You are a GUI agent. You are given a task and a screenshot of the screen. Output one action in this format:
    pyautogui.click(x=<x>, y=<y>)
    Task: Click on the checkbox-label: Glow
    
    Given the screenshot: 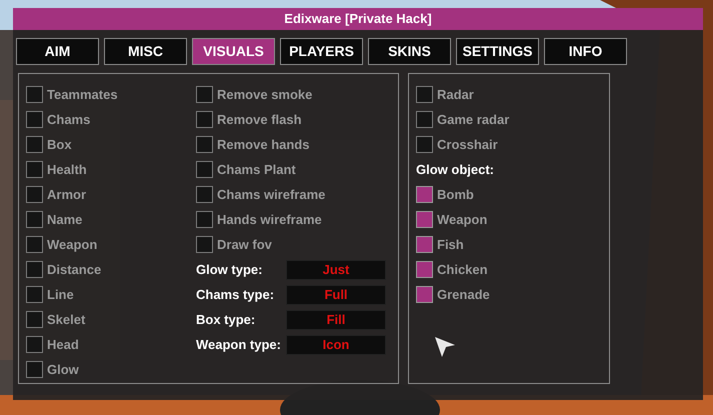 What is the action you would take?
    pyautogui.click(x=63, y=369)
    